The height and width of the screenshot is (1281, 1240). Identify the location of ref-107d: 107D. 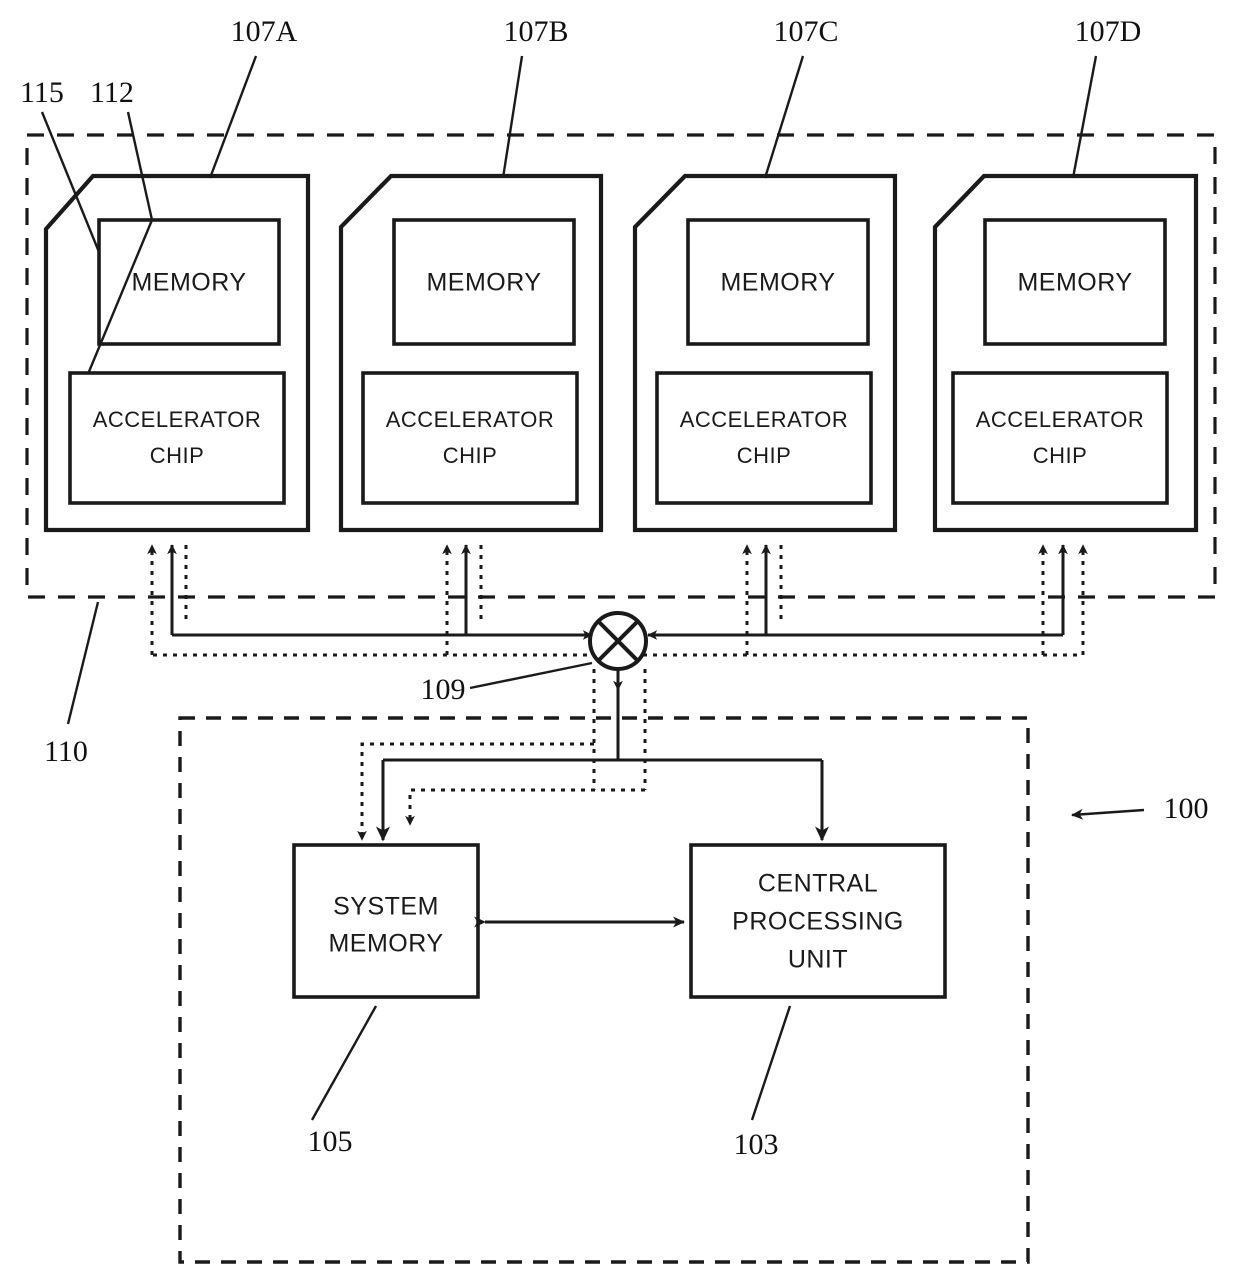
(1108, 31).